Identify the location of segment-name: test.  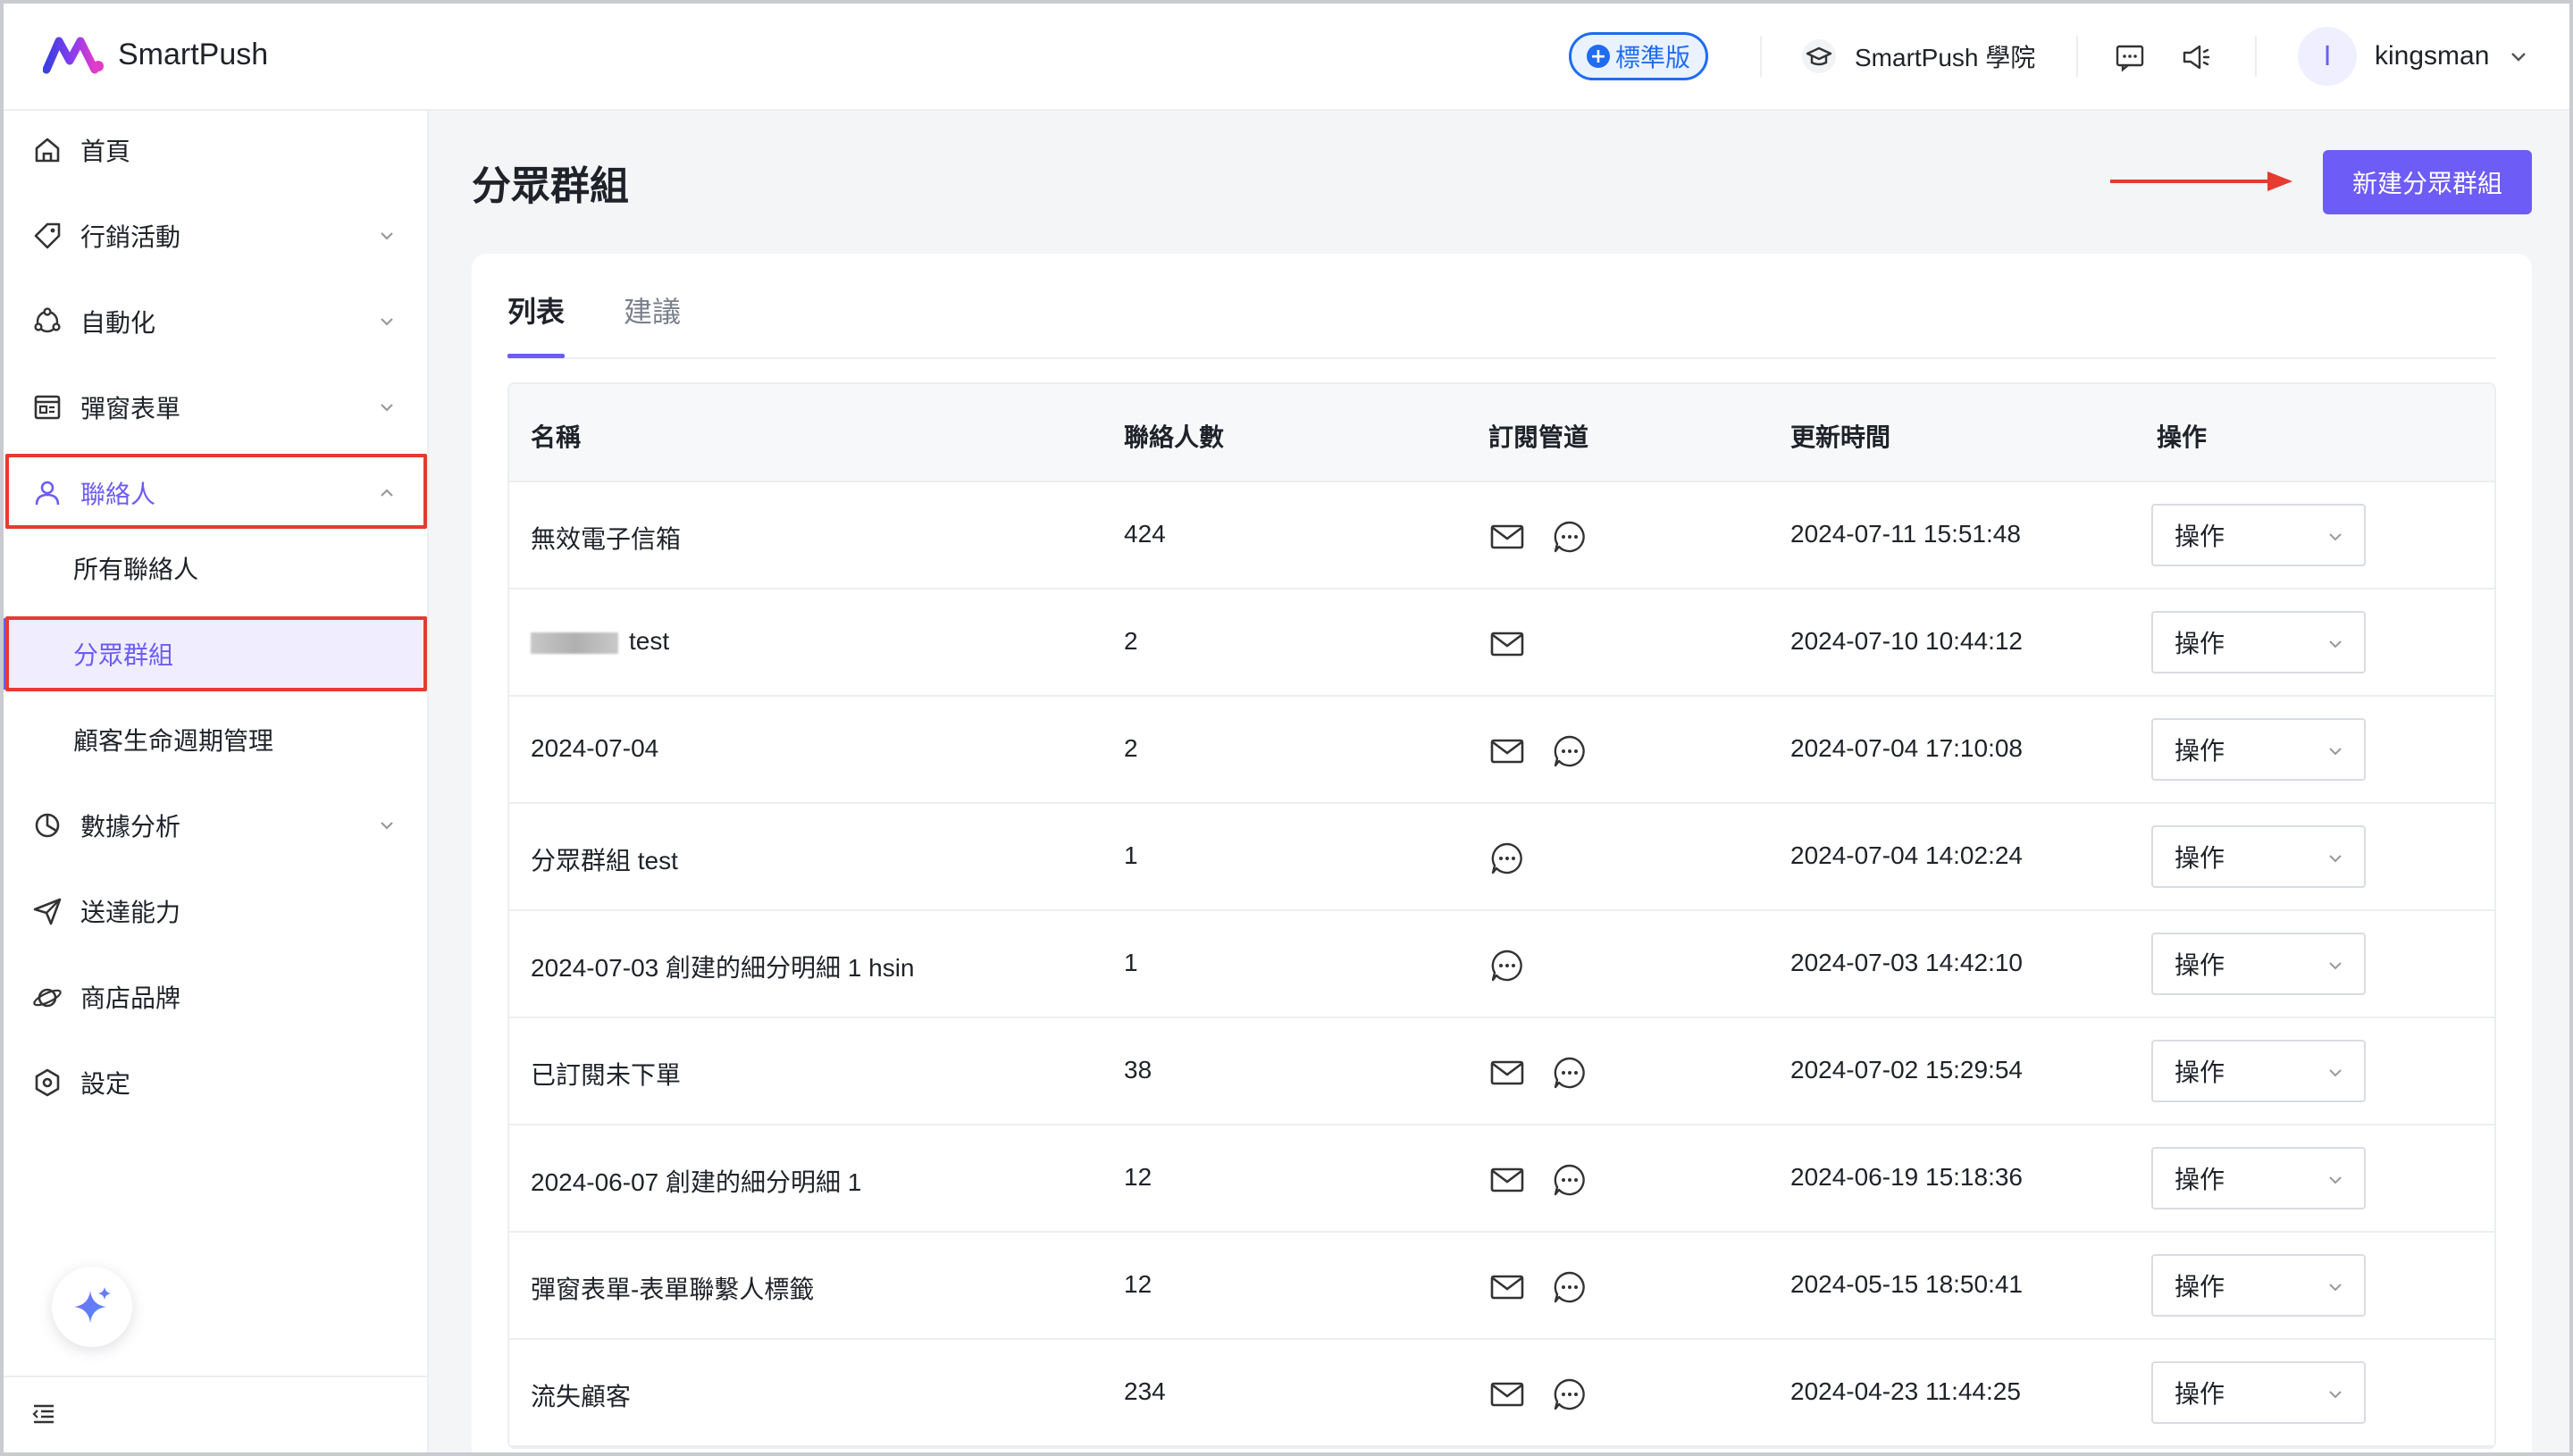
(600, 641).